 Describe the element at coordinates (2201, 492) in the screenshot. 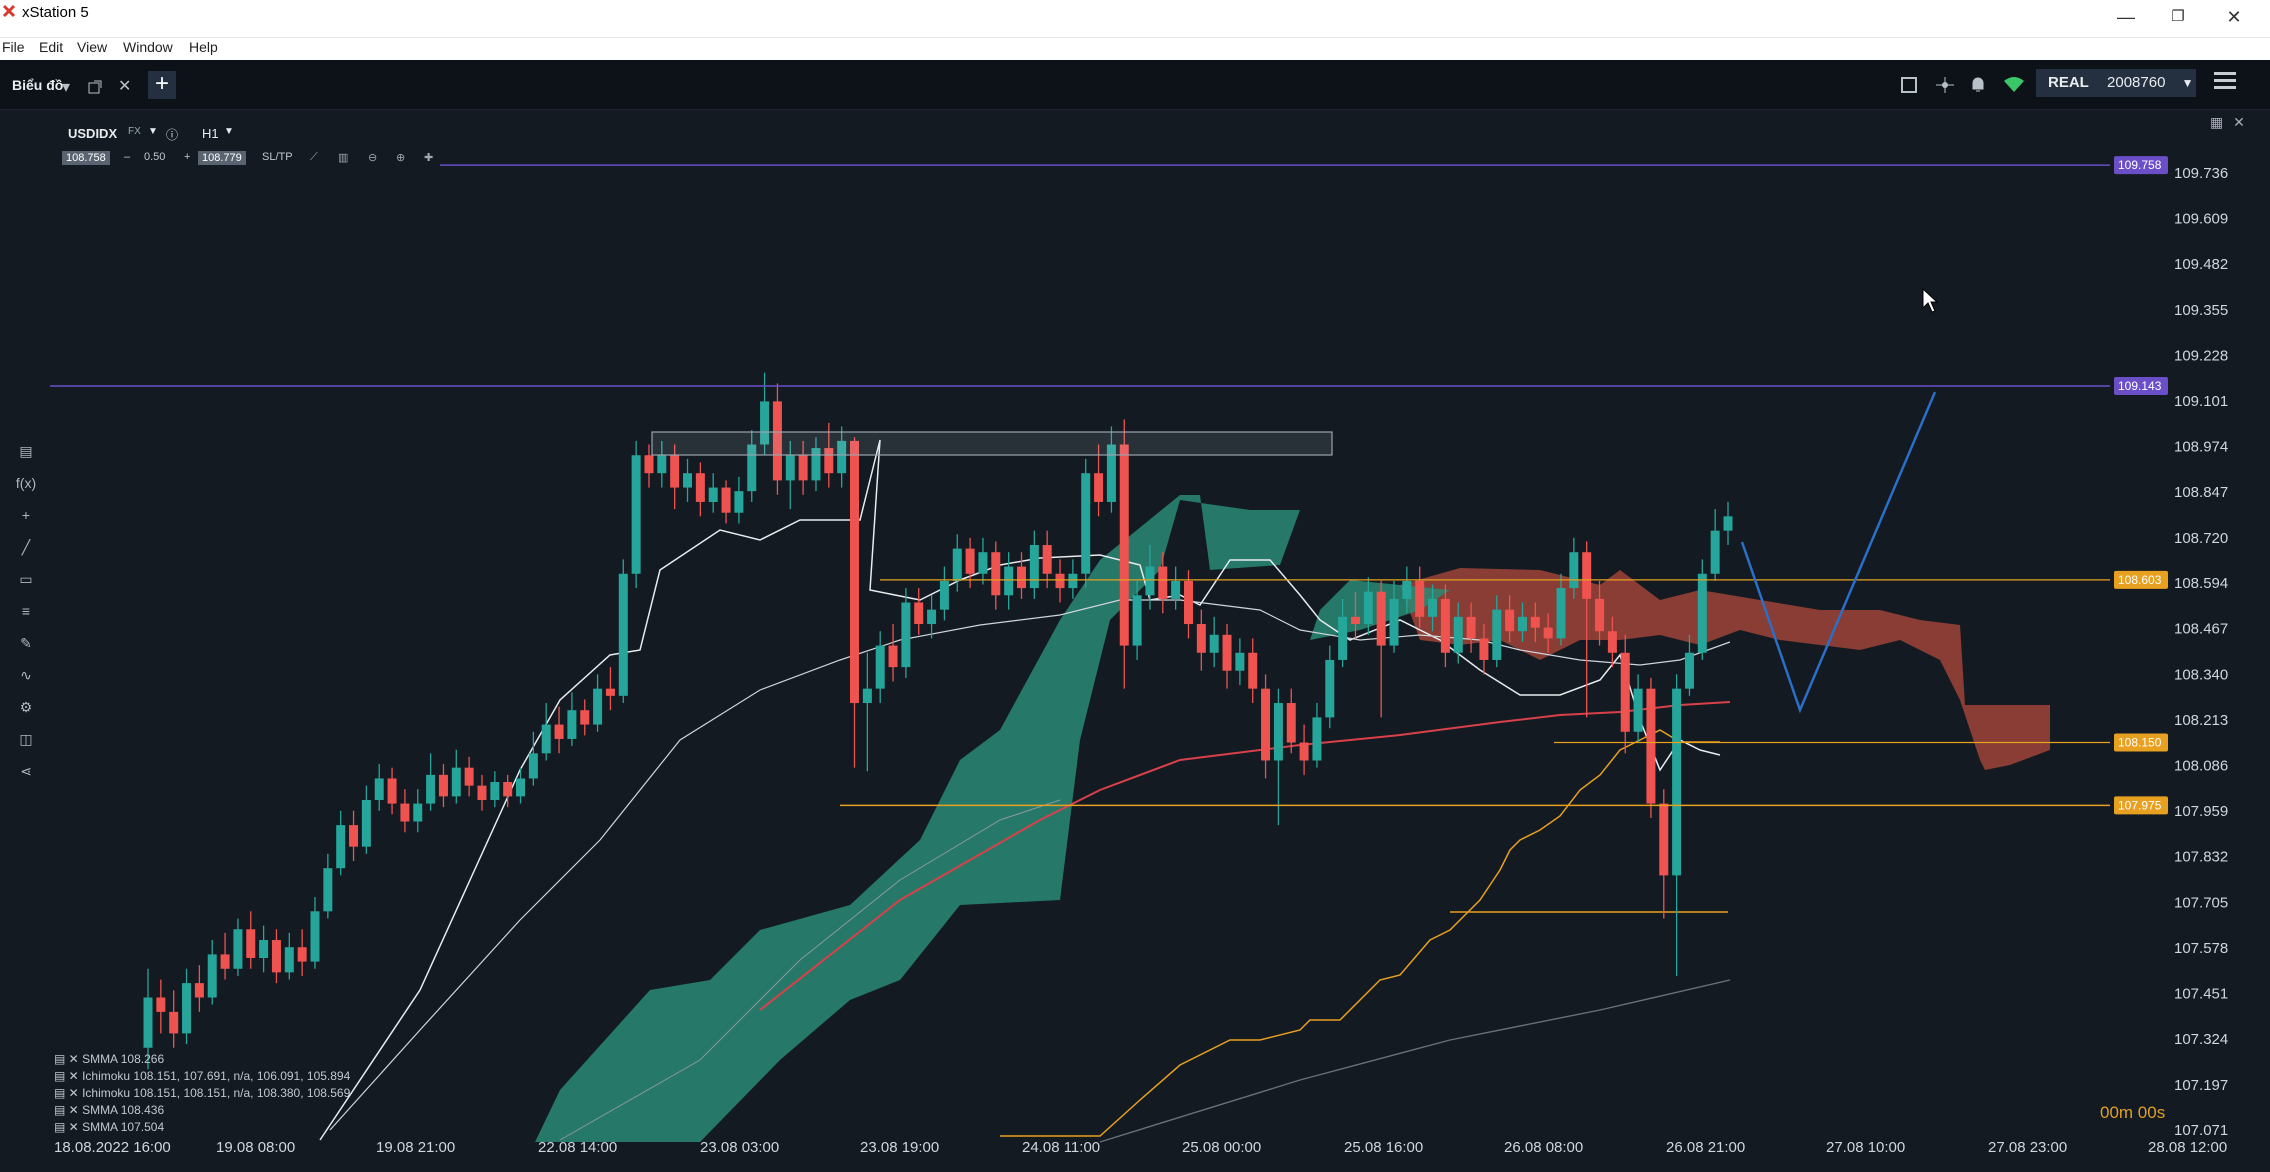

I see `price-tick-label: 108.847` at that location.